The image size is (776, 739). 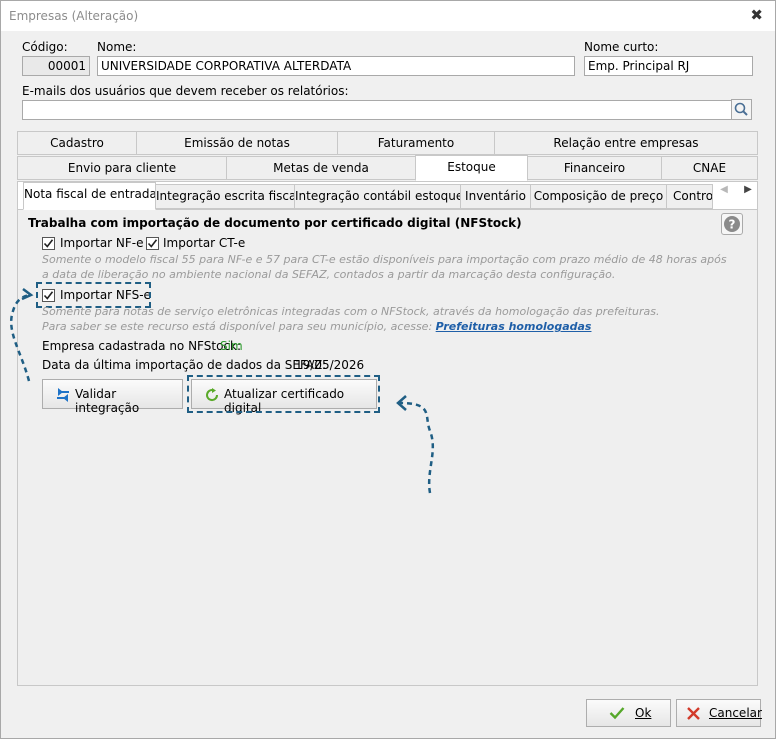 I want to click on tab-metas-de-venda: Metas de venda, so click(x=321, y=168).